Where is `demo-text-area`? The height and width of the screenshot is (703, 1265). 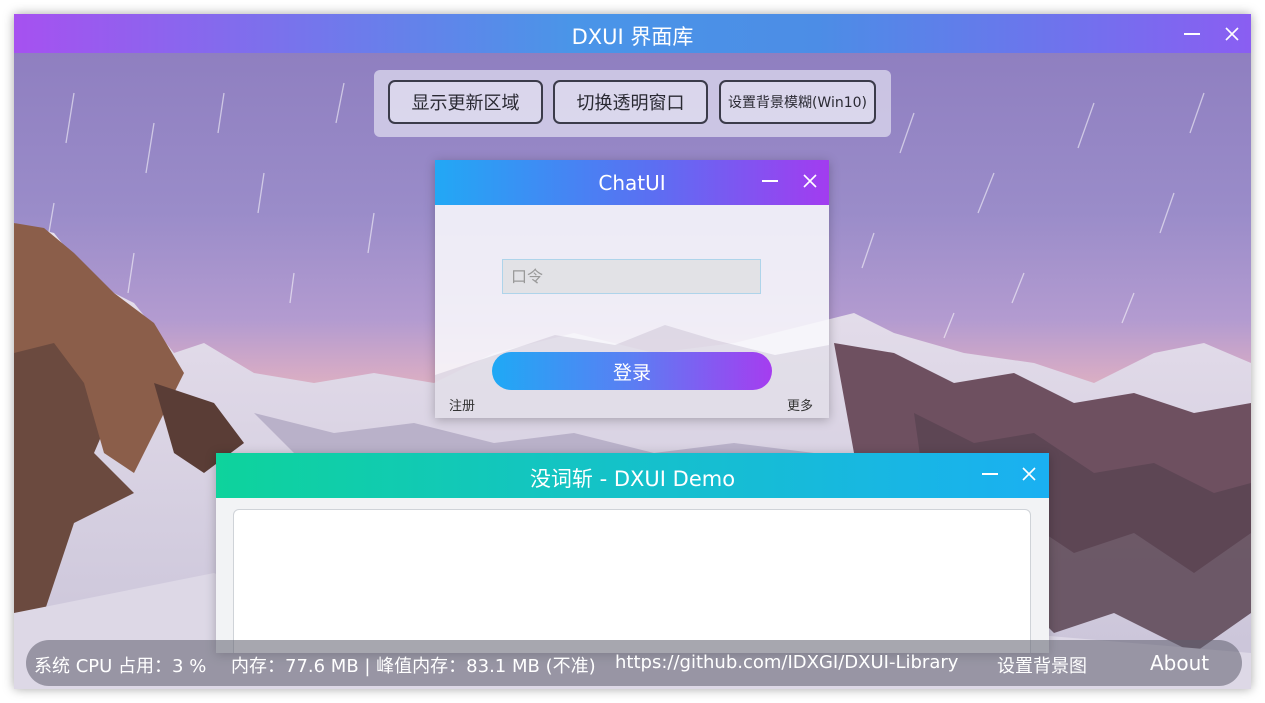 demo-text-area is located at coordinates (632, 581).